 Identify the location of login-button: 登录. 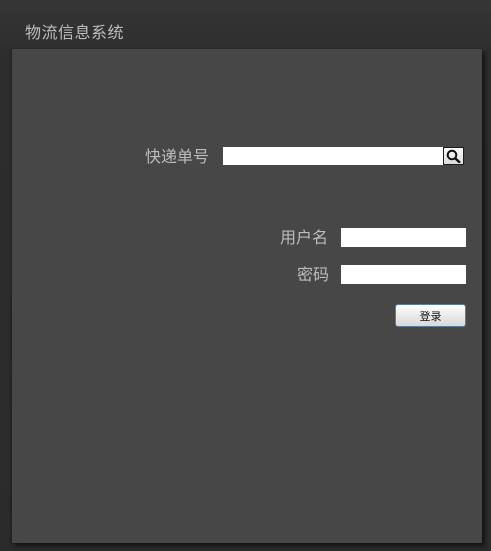
(430, 315).